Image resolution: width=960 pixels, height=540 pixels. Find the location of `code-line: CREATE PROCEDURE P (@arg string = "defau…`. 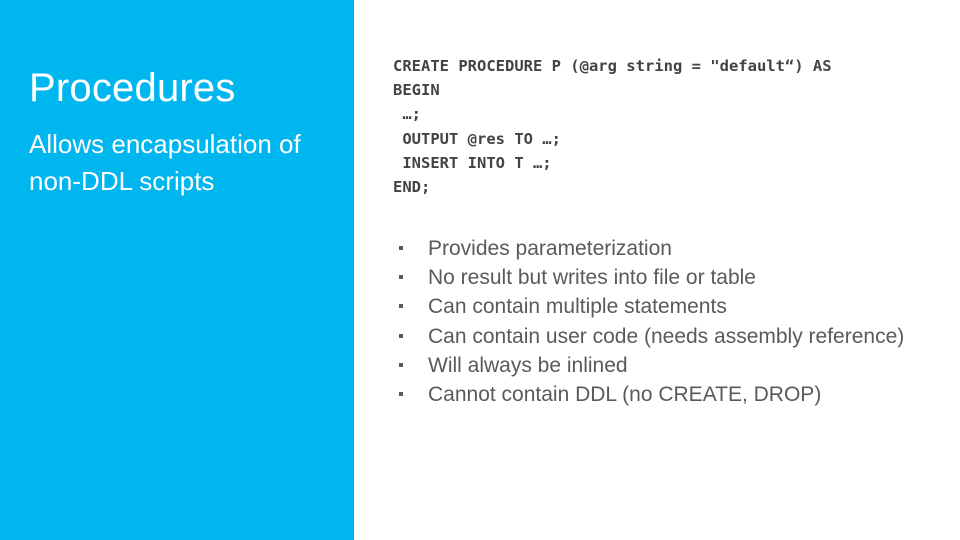

code-line: CREATE PROCEDURE P (@arg string = "defau… is located at coordinates (612, 66).